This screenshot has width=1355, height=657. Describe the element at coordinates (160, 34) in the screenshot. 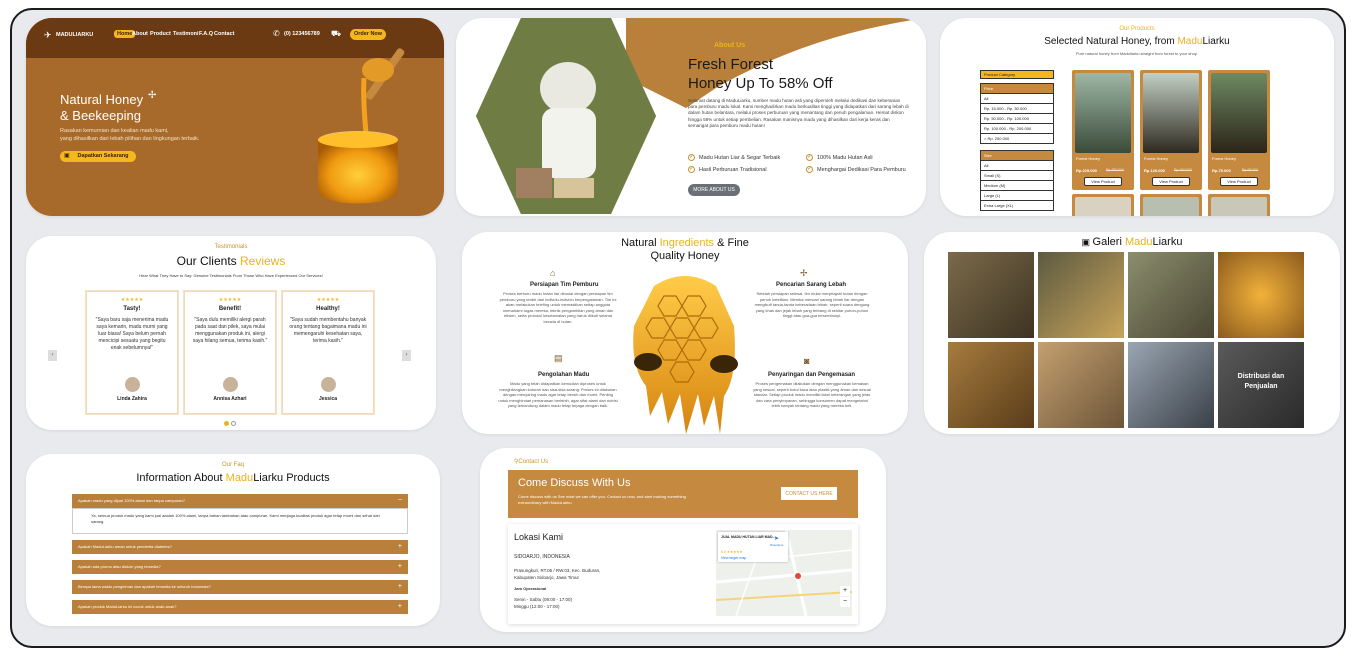

I see `nav-product: Product` at that location.